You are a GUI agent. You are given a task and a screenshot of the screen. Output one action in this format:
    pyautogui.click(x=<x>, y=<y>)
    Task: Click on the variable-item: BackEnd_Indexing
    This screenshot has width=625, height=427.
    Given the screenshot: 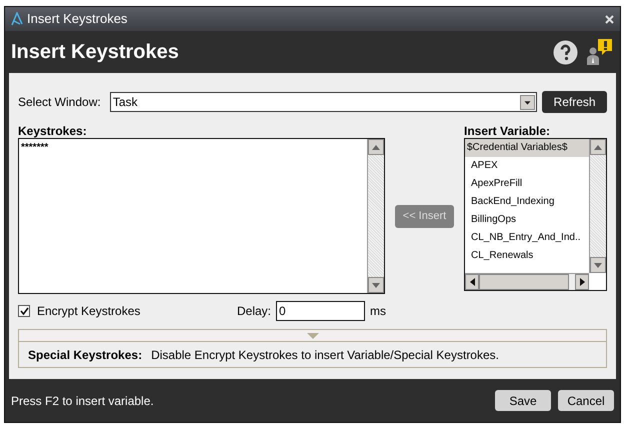 What is the action you would take?
    pyautogui.click(x=527, y=202)
    